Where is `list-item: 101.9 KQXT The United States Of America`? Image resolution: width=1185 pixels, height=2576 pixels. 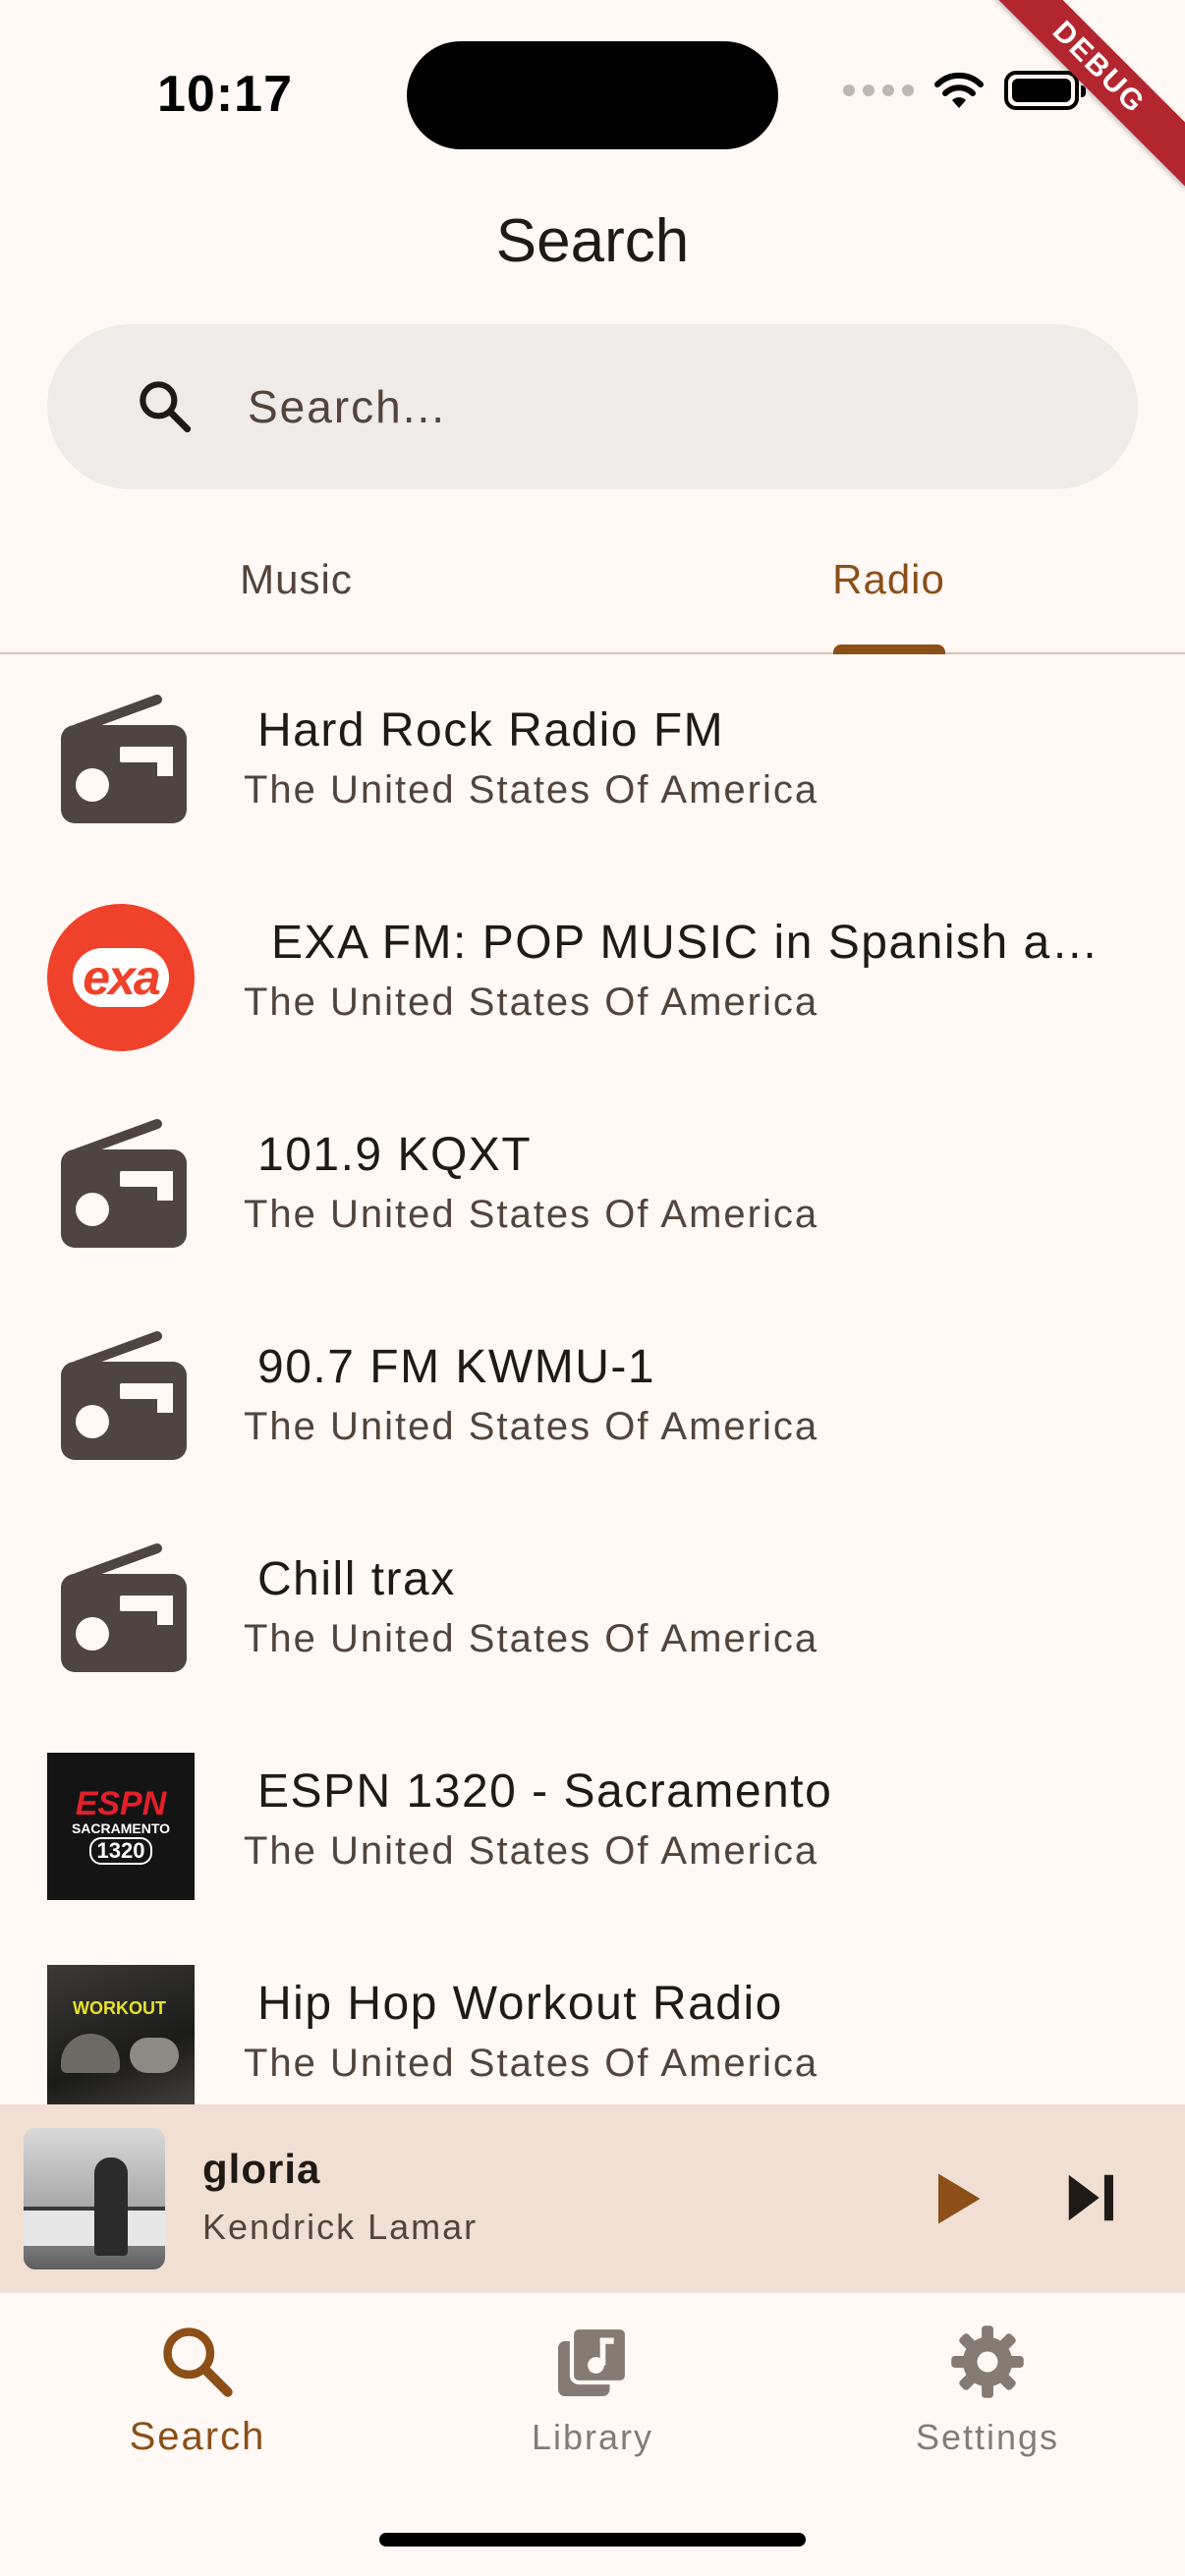 list-item: 101.9 KQXT The United States Of America is located at coordinates (592, 1187).